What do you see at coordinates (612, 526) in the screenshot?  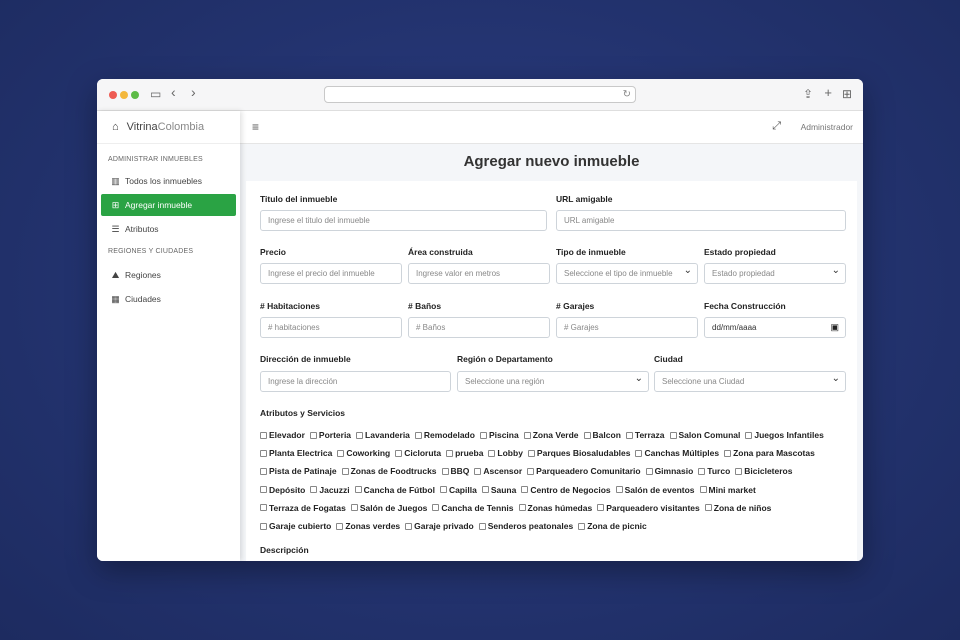 I see `attribute-checkbox-item: Zona de picnic` at bounding box center [612, 526].